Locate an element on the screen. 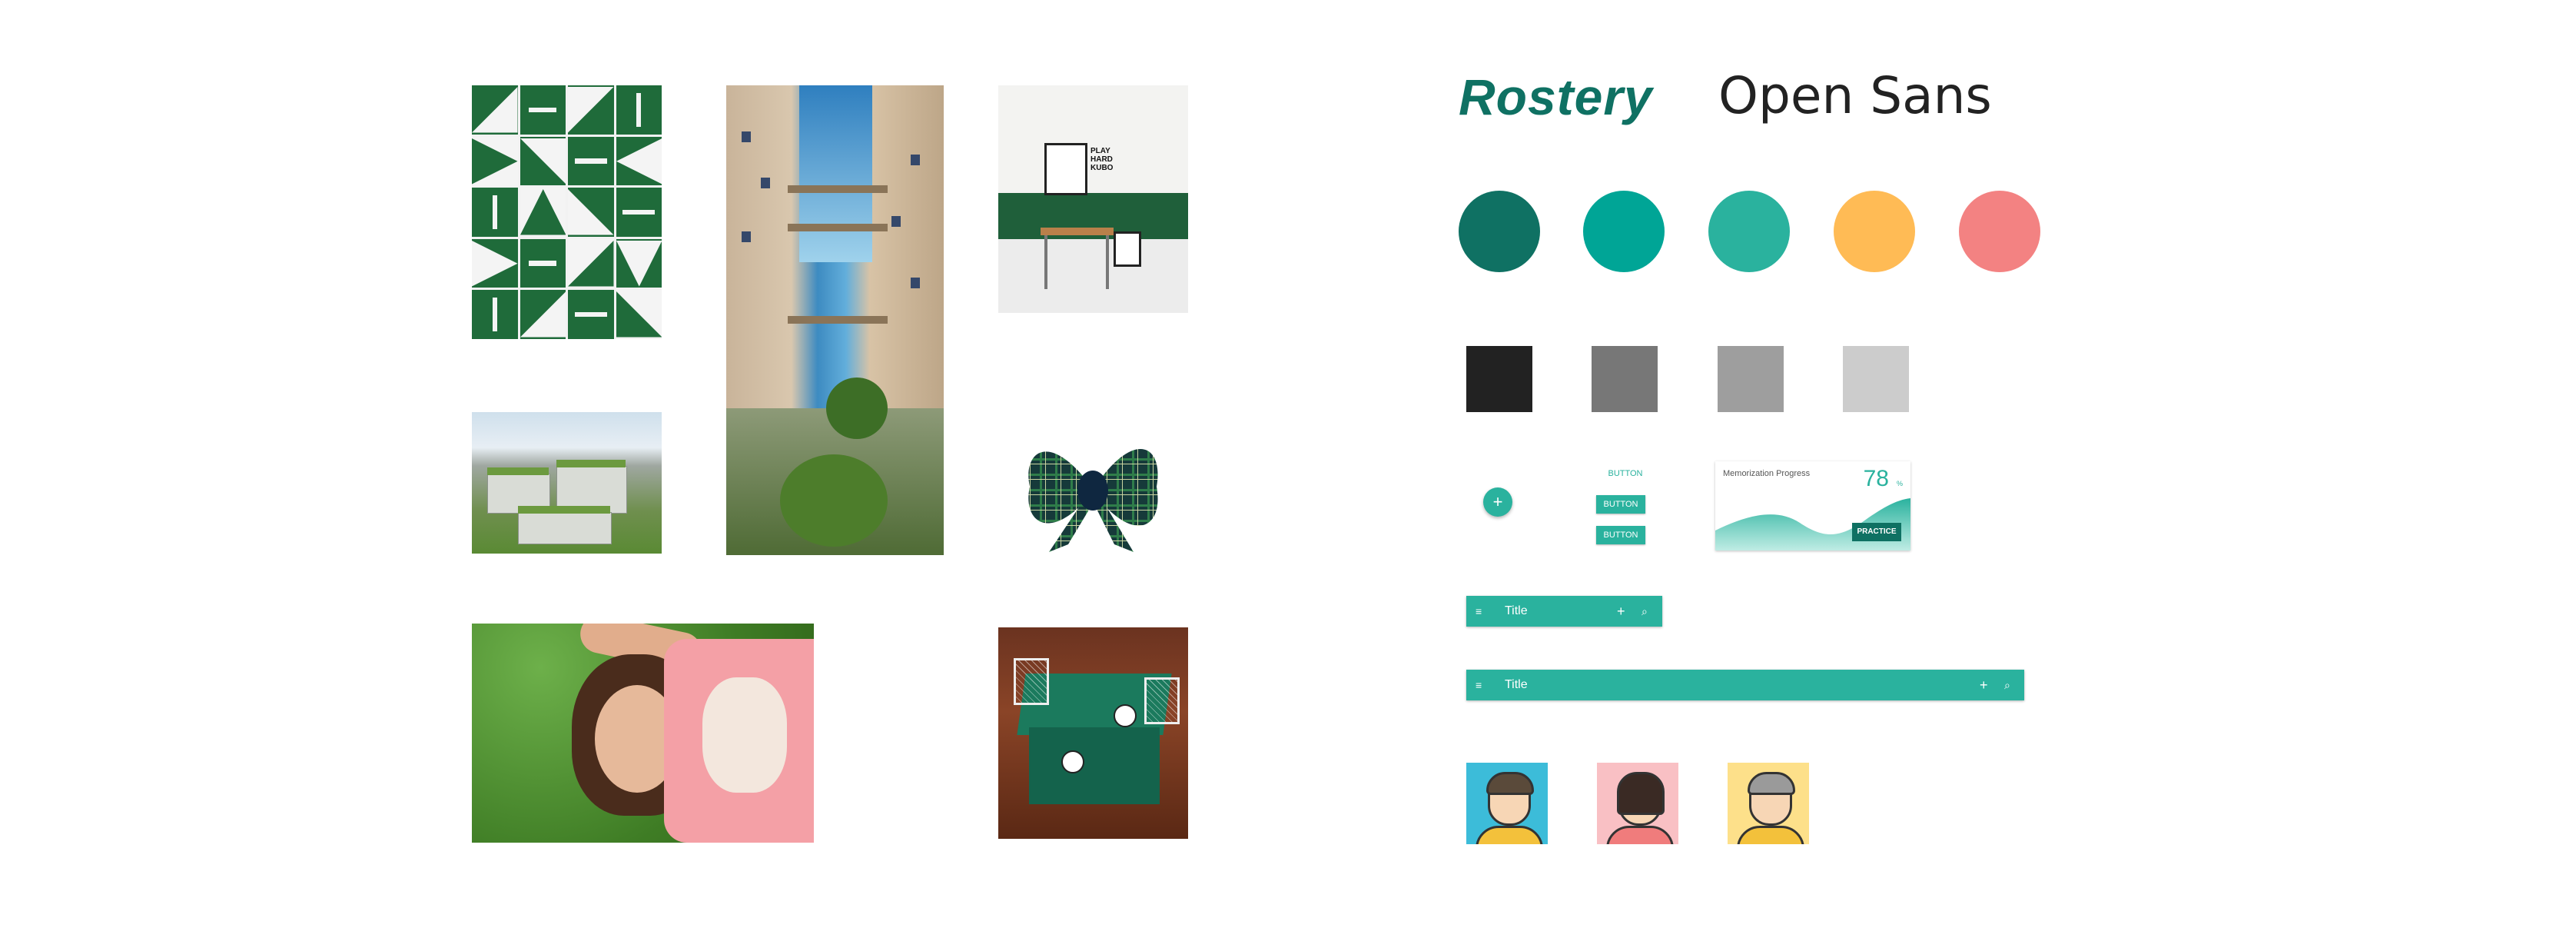 The image size is (2576, 928). courtyard-buildings-photo is located at coordinates (835, 320).